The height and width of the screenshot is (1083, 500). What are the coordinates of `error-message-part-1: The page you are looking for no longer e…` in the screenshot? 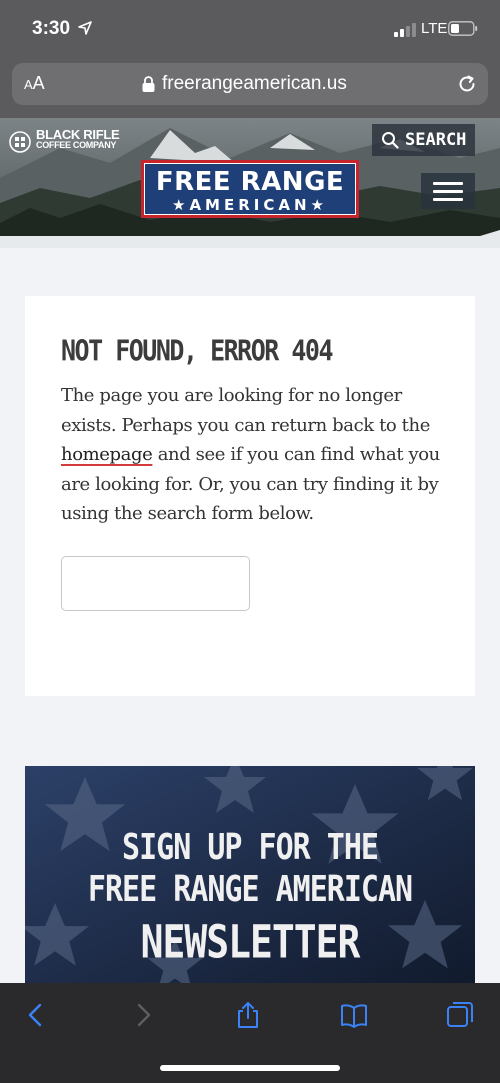 It's located at (245, 410).